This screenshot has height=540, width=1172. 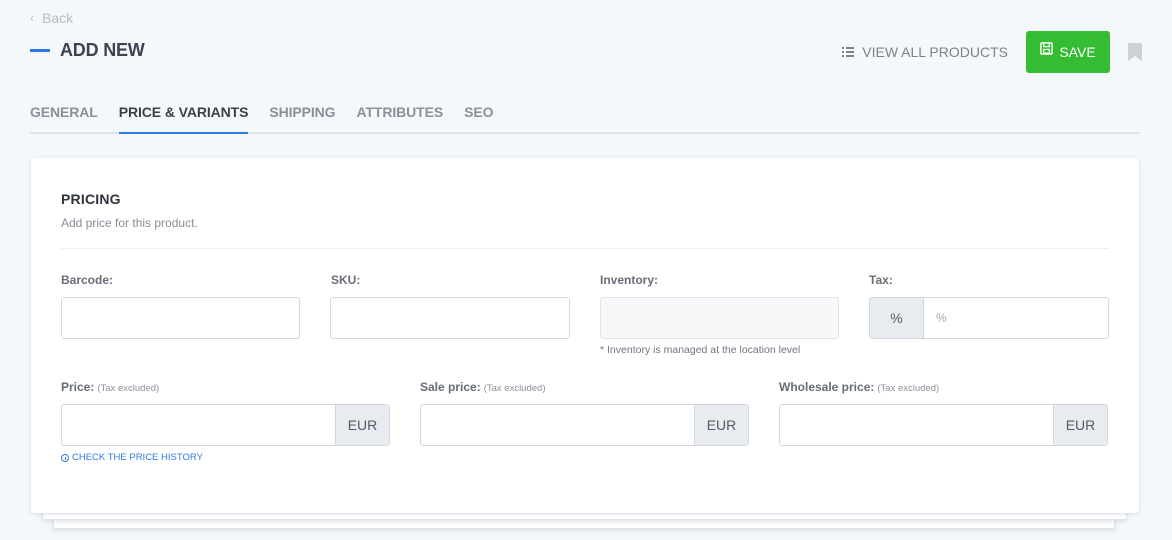 I want to click on price-input-group: EUR, so click(x=225, y=425).